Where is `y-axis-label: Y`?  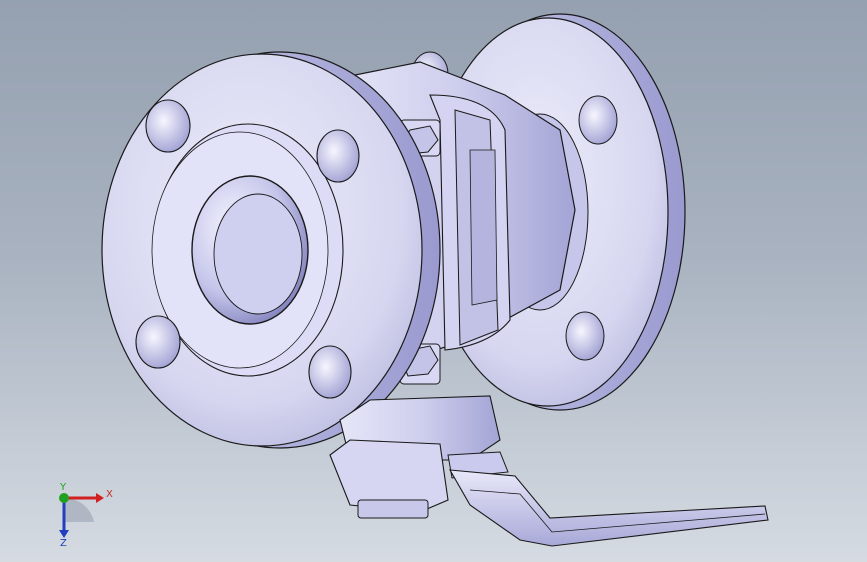 y-axis-label: Y is located at coordinates (63, 487).